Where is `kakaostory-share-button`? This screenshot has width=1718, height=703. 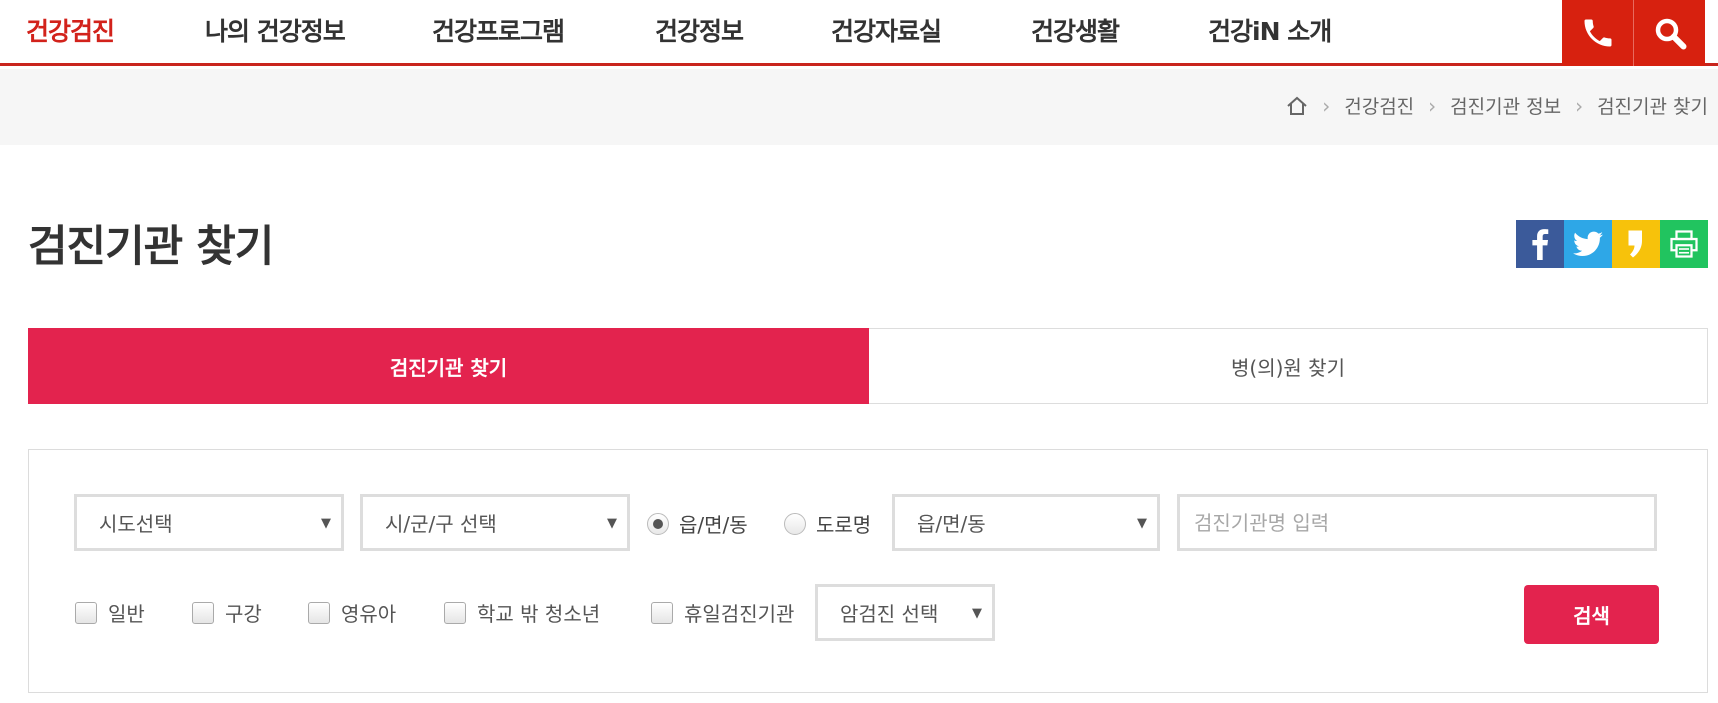 kakaostory-share-button is located at coordinates (1636, 244).